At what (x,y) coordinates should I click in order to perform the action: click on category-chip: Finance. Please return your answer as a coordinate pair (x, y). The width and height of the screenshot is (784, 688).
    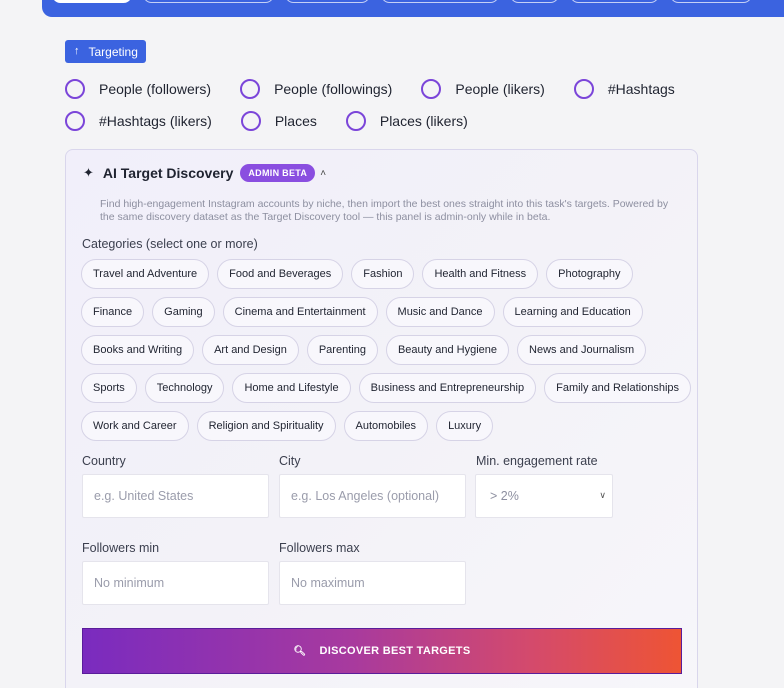
    Looking at the image, I should click on (113, 312).